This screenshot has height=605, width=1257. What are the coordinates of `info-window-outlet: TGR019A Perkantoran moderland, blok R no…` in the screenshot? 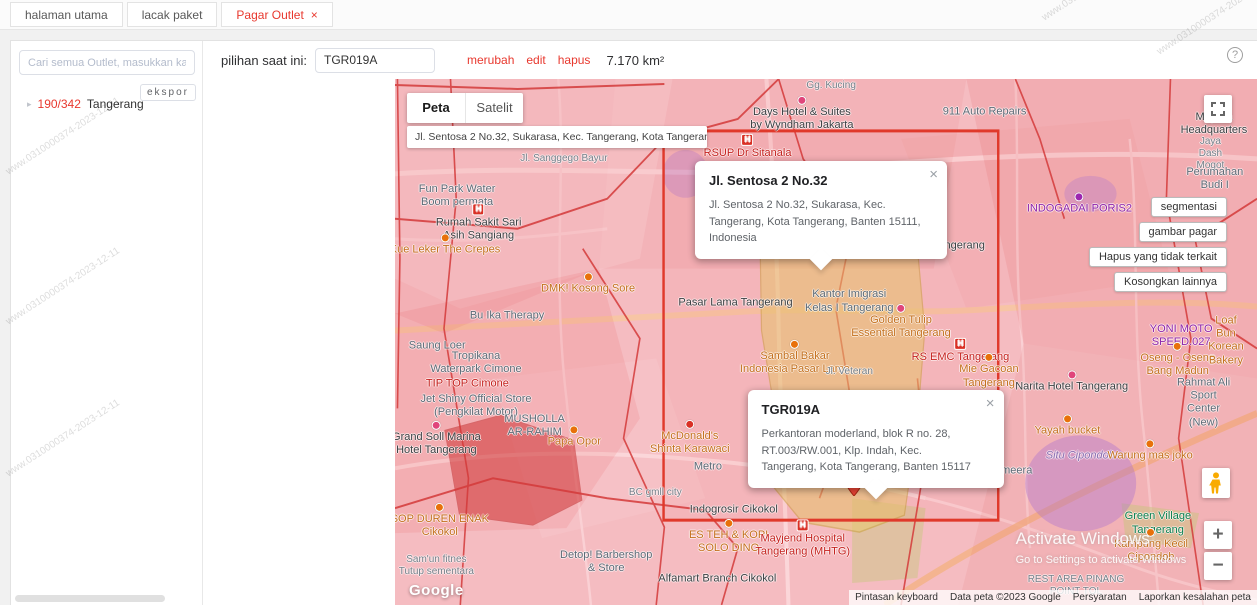 It's located at (875, 439).